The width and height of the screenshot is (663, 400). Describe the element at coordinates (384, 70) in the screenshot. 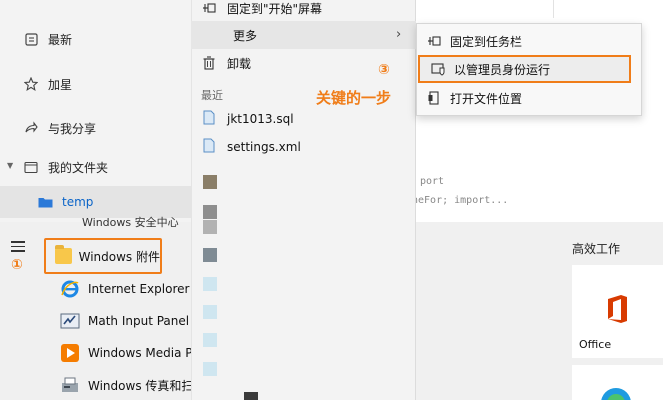

I see `step3-annotation: ③` at that location.